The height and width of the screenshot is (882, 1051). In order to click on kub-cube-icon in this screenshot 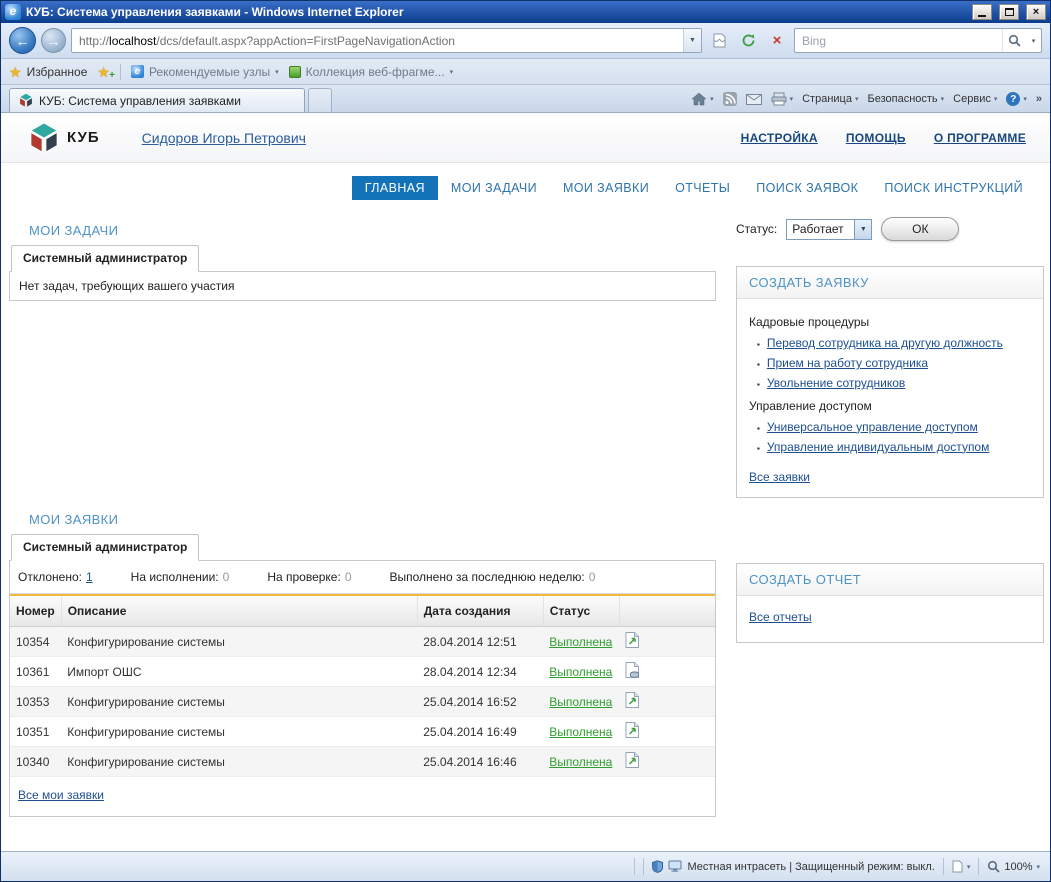, I will do `click(44, 137)`.